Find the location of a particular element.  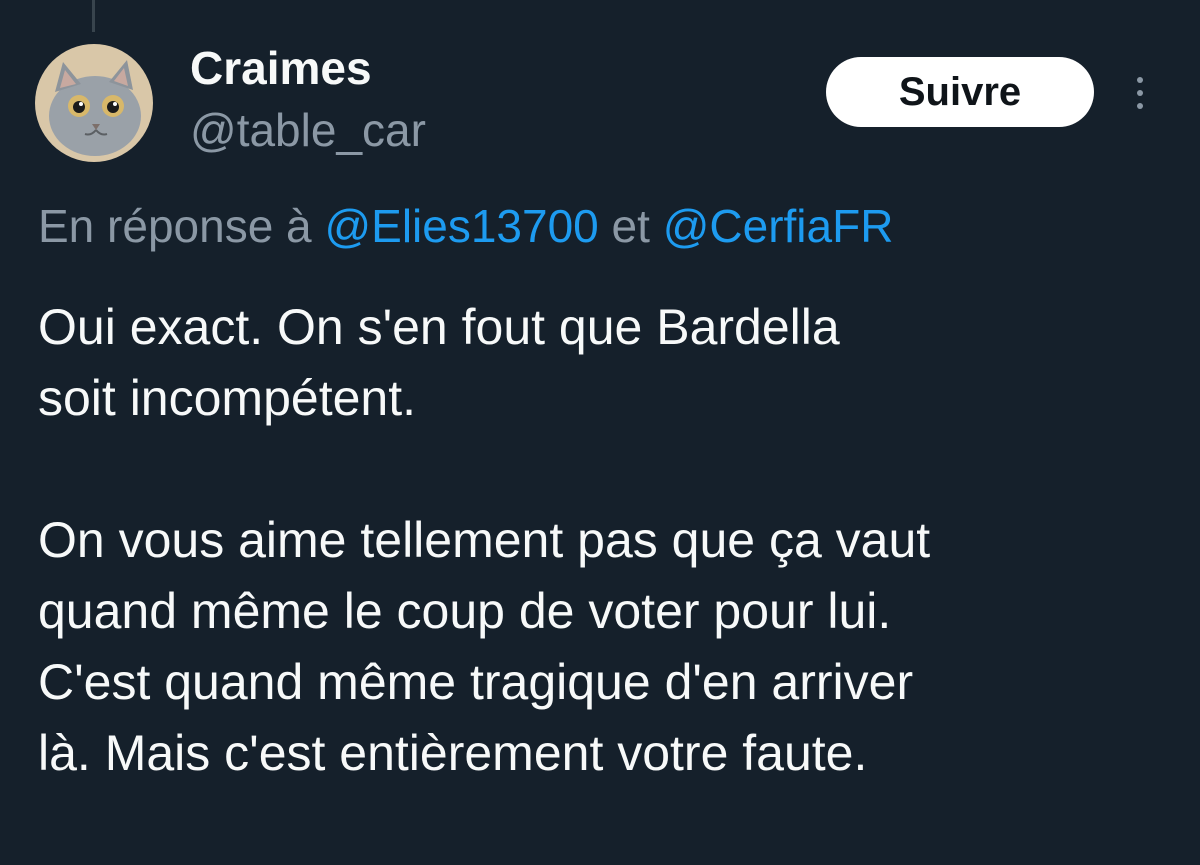

cat-avatar-icon is located at coordinates (94, 103).